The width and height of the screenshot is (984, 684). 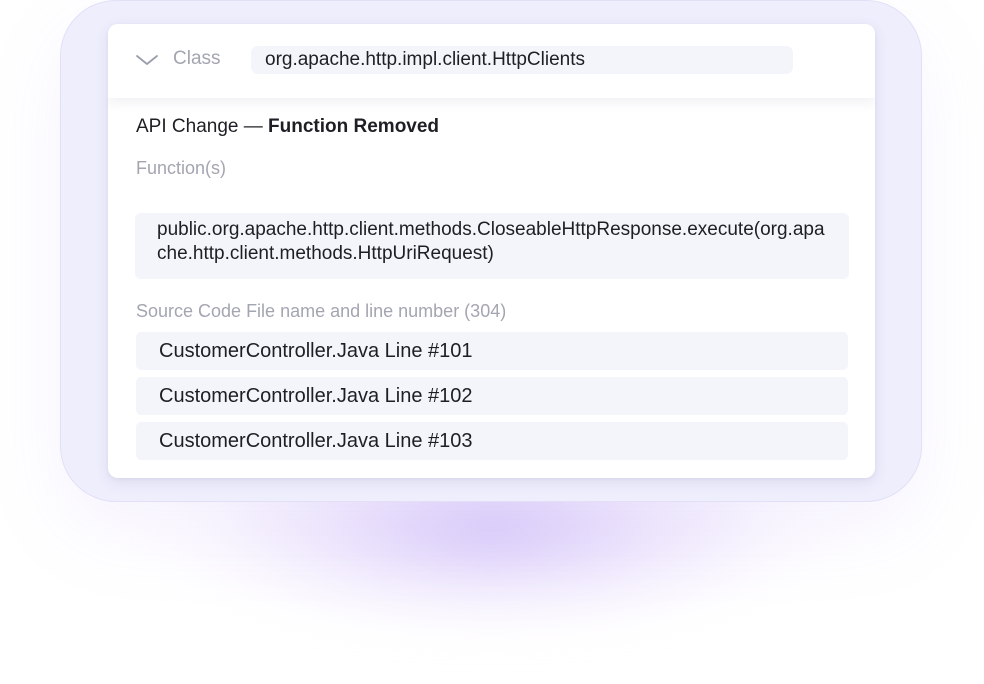 What do you see at coordinates (492, 441) in the screenshot?
I see `source-file-row: CustomerController.Java Line #103` at bounding box center [492, 441].